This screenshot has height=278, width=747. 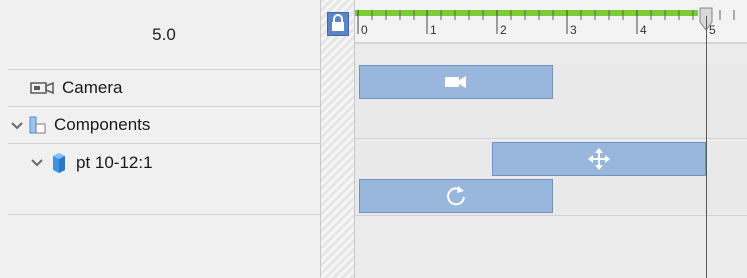 I want to click on ruler-accent-bar, so click(x=526, y=13).